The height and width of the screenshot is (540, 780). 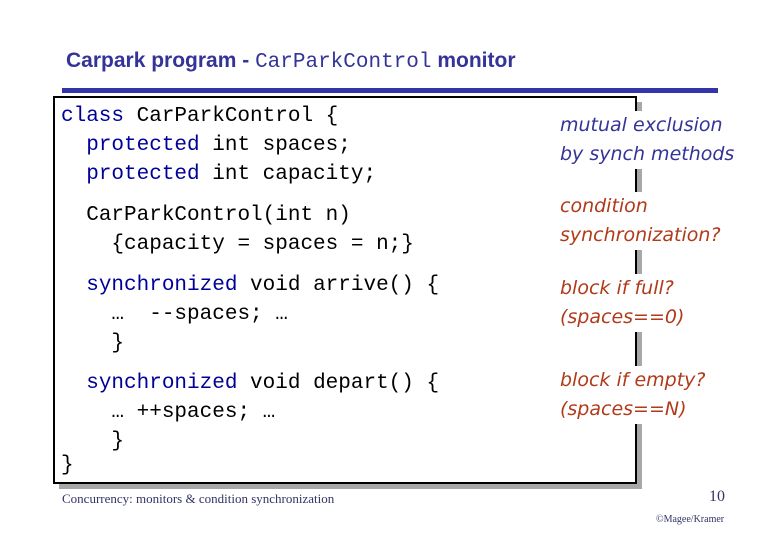 What do you see at coordinates (647, 154) in the screenshot?
I see `note-line: by synch methods` at bounding box center [647, 154].